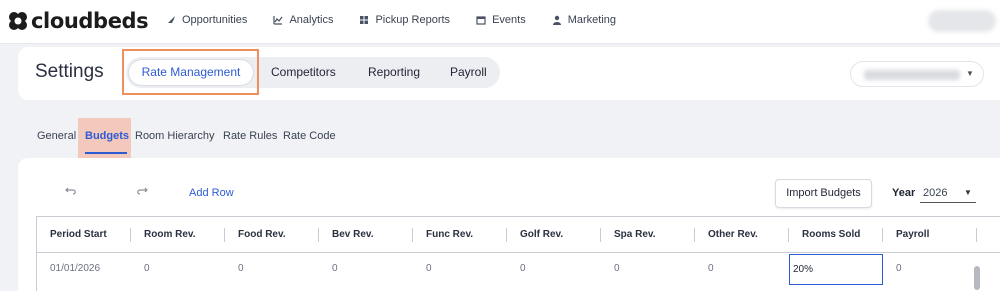 This screenshot has height=291, width=1000. I want to click on table-row: 01/01/2026 0 0 0 0 0 0 0 20% 0, so click(518, 269).